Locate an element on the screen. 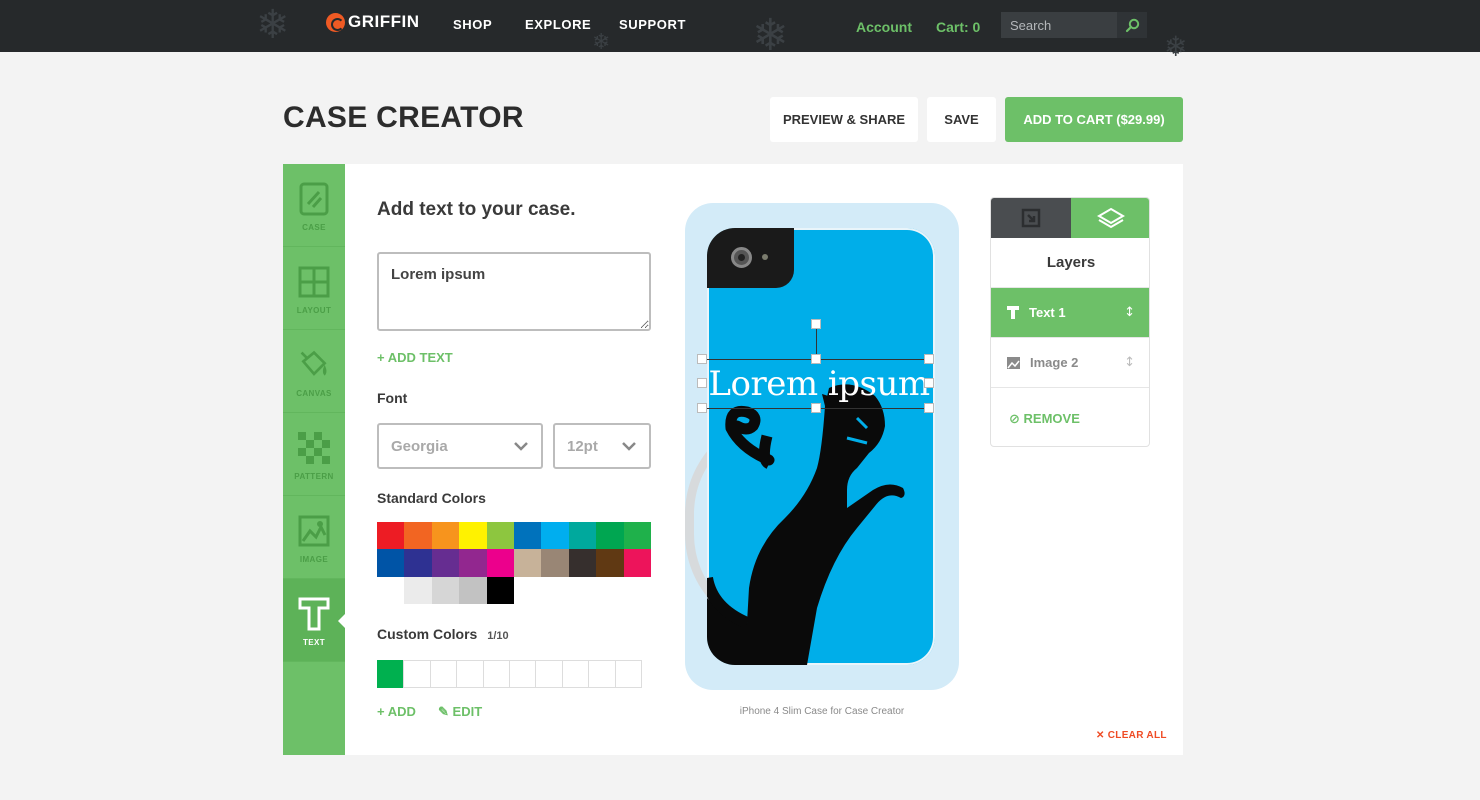 This screenshot has height=800, width=1480. chevron-down-icon is located at coordinates (521, 446).